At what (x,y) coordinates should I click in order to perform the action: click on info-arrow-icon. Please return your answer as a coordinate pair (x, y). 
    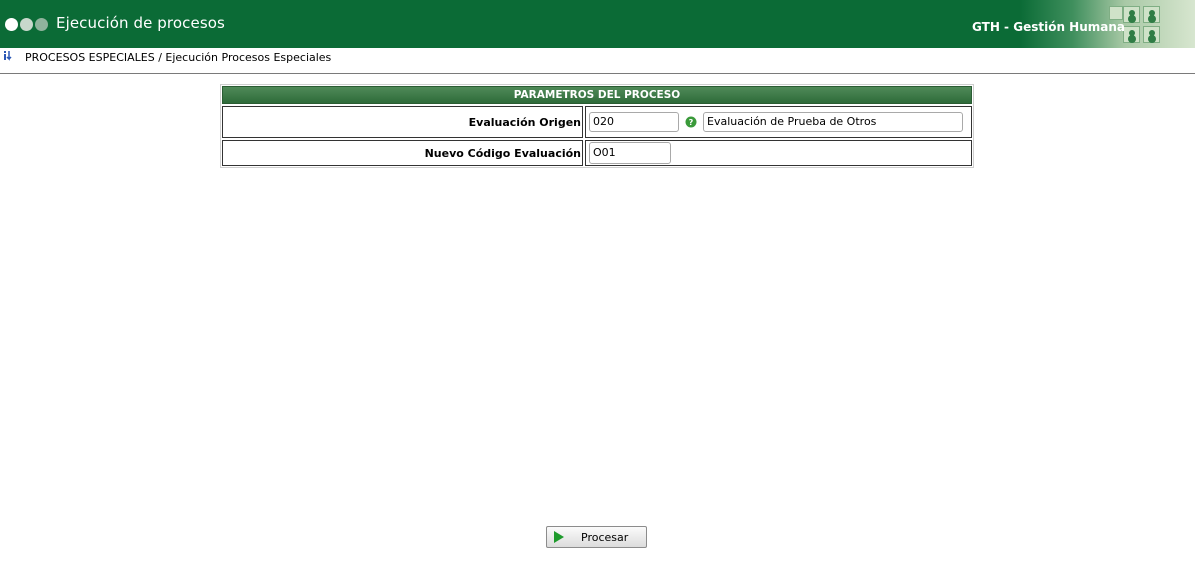
    Looking at the image, I should click on (8, 56).